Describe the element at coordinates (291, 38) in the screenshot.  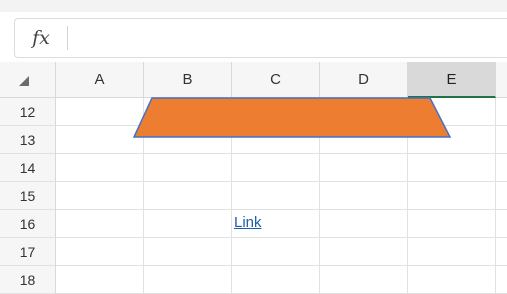
I see `formula-input` at that location.